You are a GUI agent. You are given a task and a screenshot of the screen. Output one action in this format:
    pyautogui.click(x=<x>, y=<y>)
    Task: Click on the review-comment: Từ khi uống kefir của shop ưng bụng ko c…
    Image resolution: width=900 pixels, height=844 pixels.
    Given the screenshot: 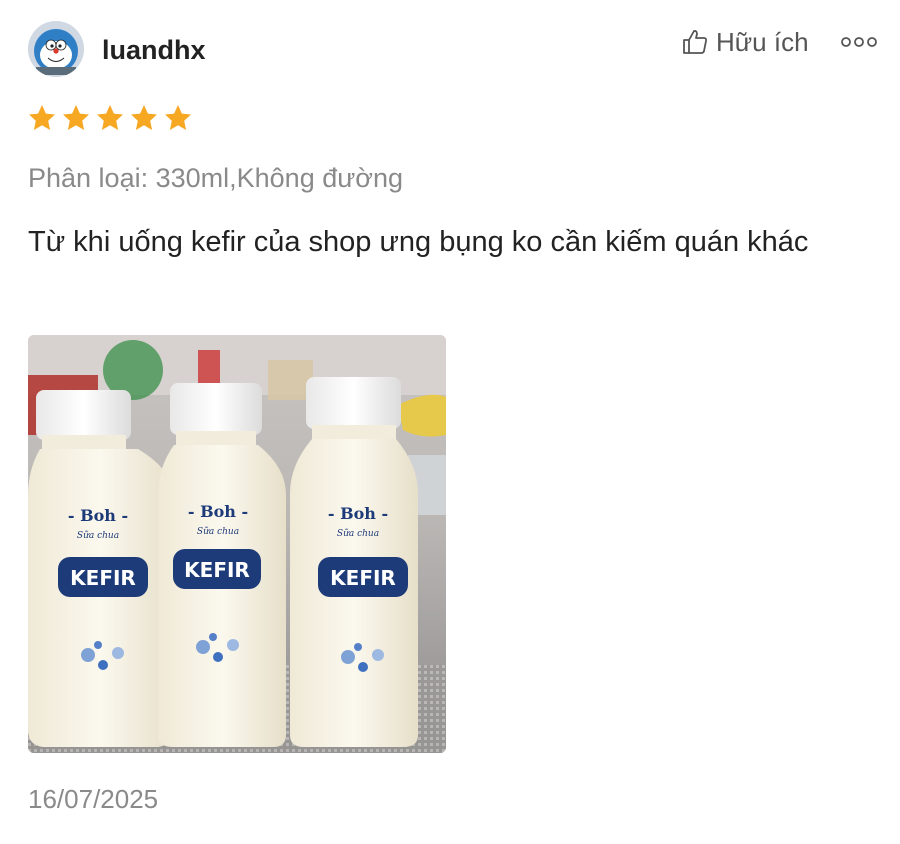 What is the action you would take?
    pyautogui.click(x=418, y=242)
    